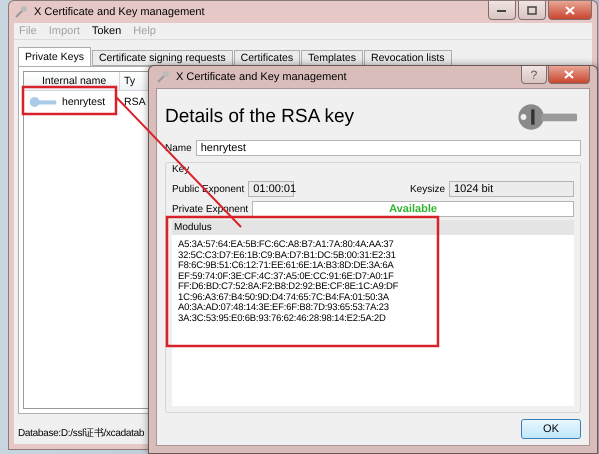  Describe the element at coordinates (373, 227) in the screenshot. I see `modulus-label: Modulus` at that location.